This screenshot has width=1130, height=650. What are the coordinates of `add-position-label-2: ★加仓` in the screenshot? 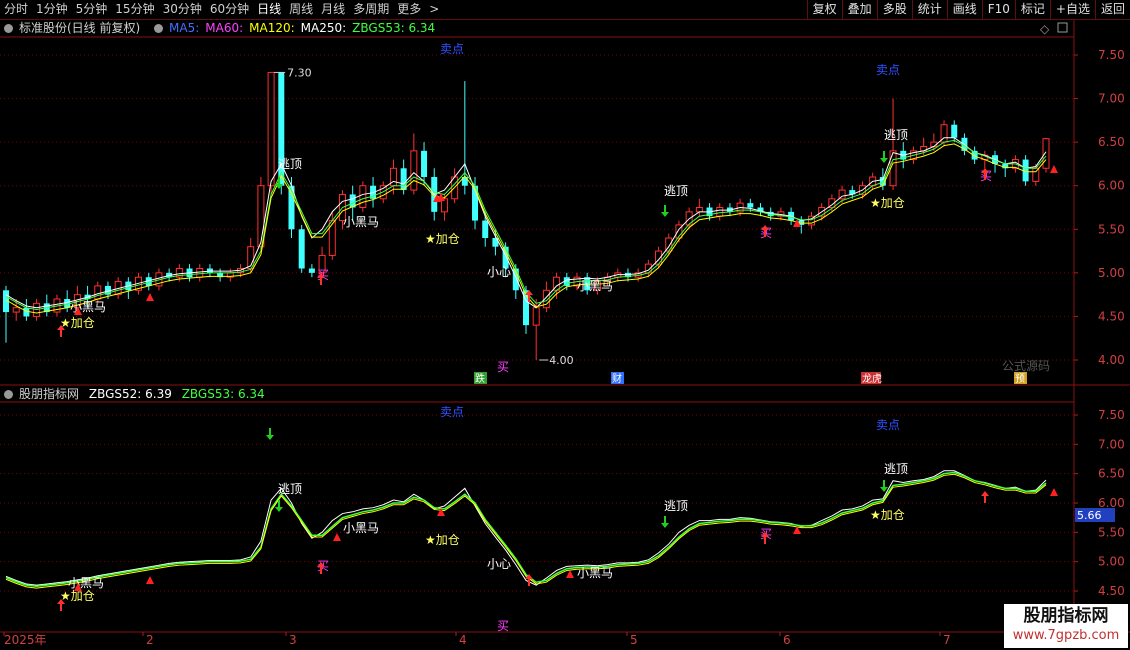 It's located at (442, 239).